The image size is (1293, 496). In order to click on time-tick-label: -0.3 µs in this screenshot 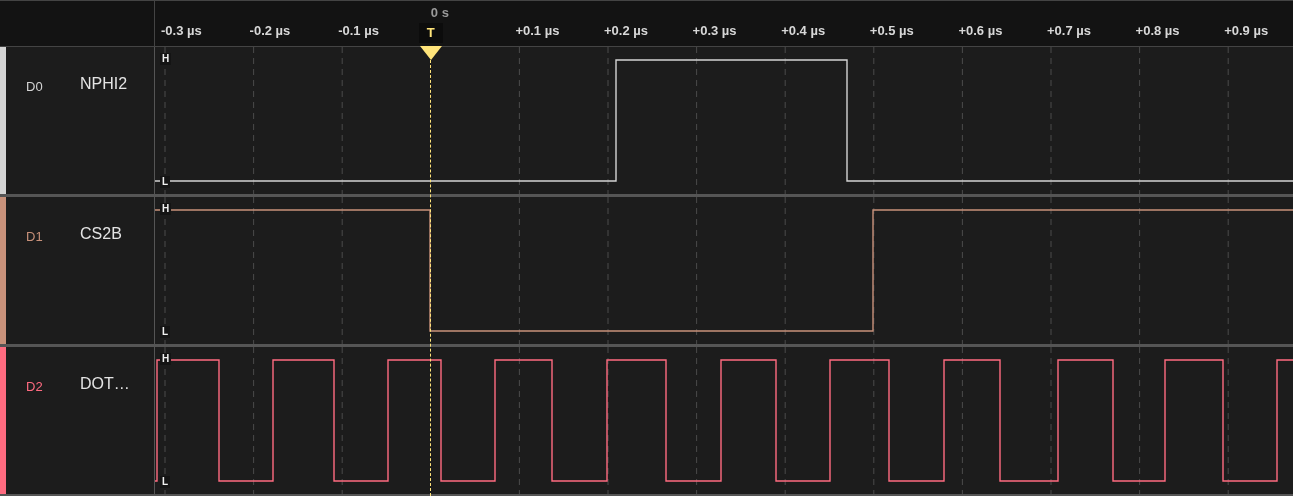, I will do `click(181, 30)`.